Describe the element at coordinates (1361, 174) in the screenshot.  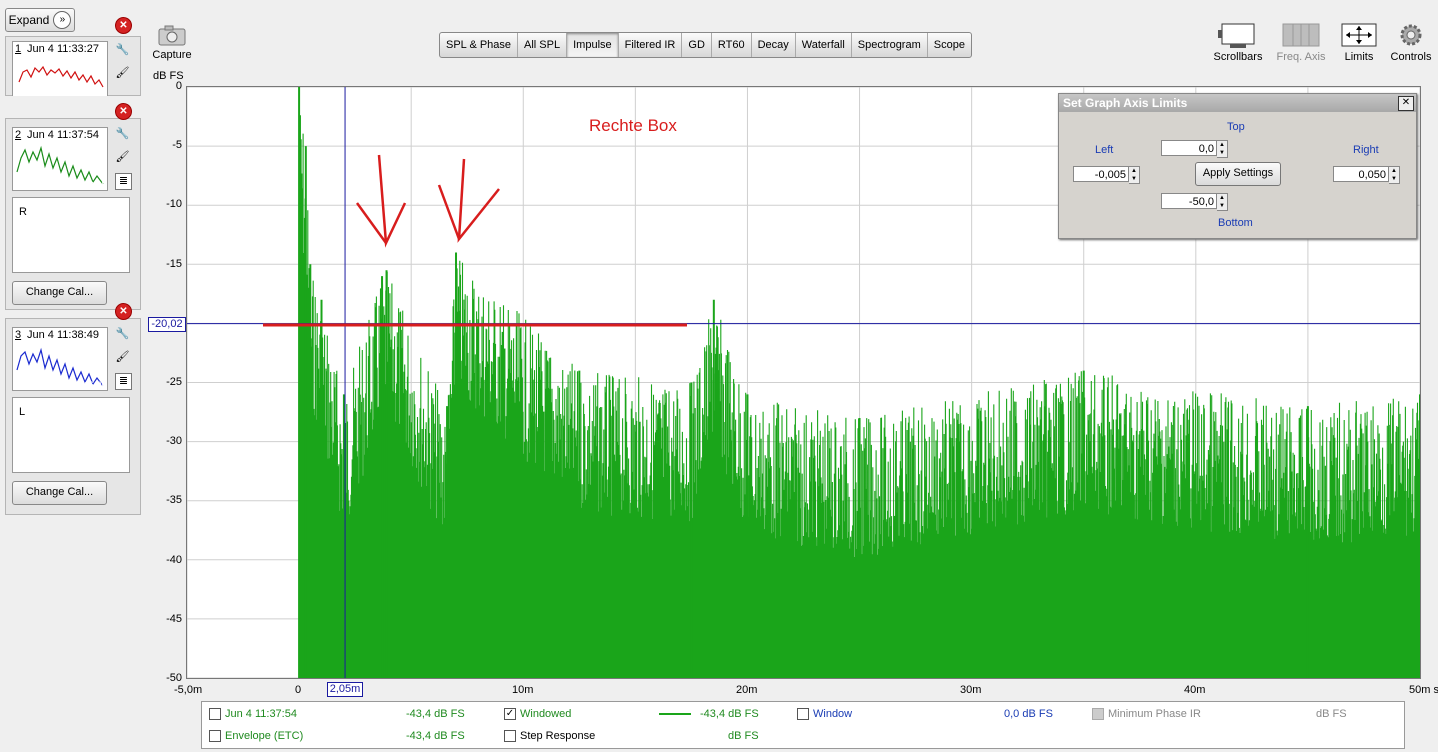
I see `right-value-field: 0,050` at that location.